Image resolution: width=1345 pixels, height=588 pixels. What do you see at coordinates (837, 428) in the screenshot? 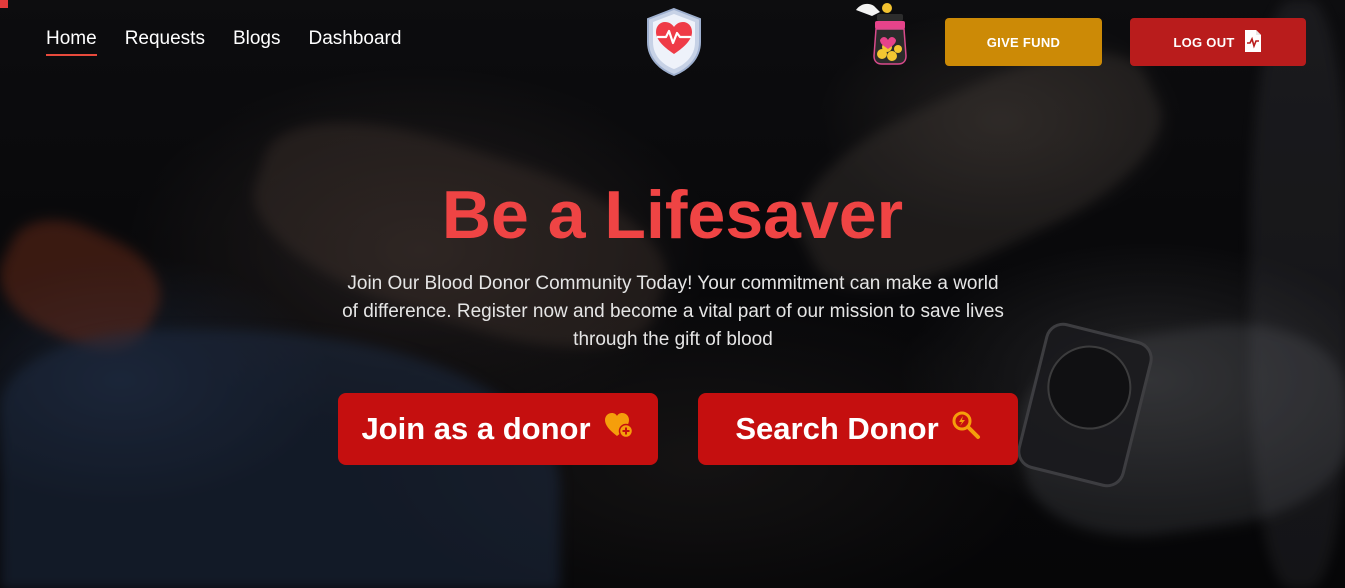
I see `search-donor-label: Search Donor` at bounding box center [837, 428].